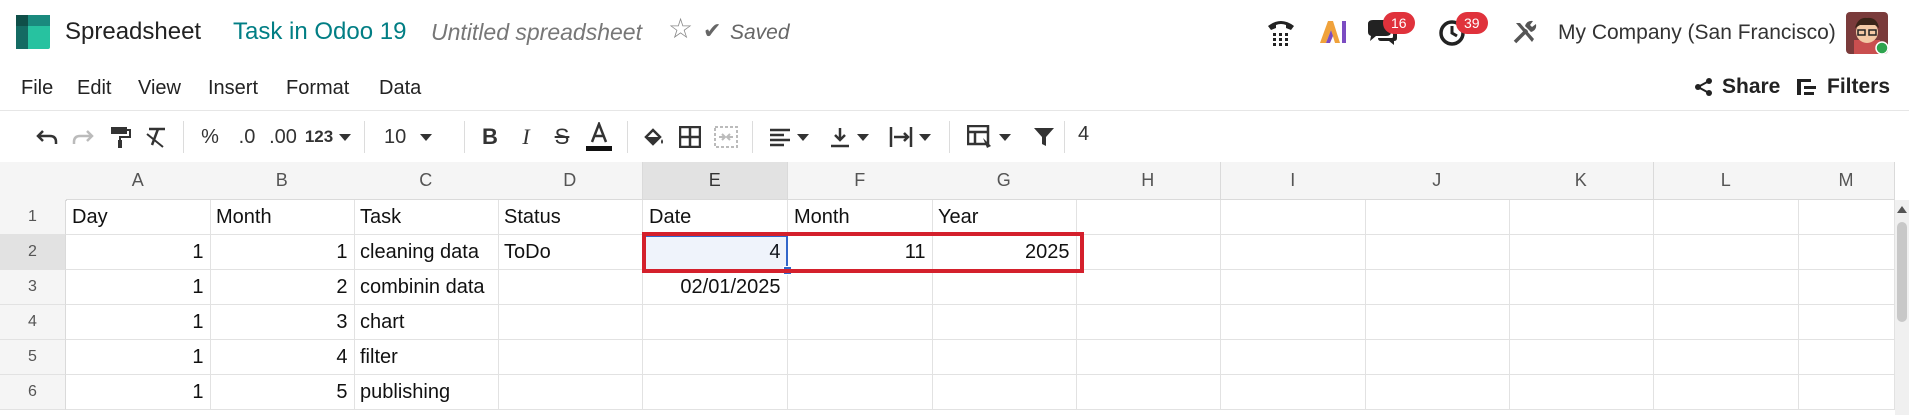  I want to click on cell-b1: Month, so click(282, 217).